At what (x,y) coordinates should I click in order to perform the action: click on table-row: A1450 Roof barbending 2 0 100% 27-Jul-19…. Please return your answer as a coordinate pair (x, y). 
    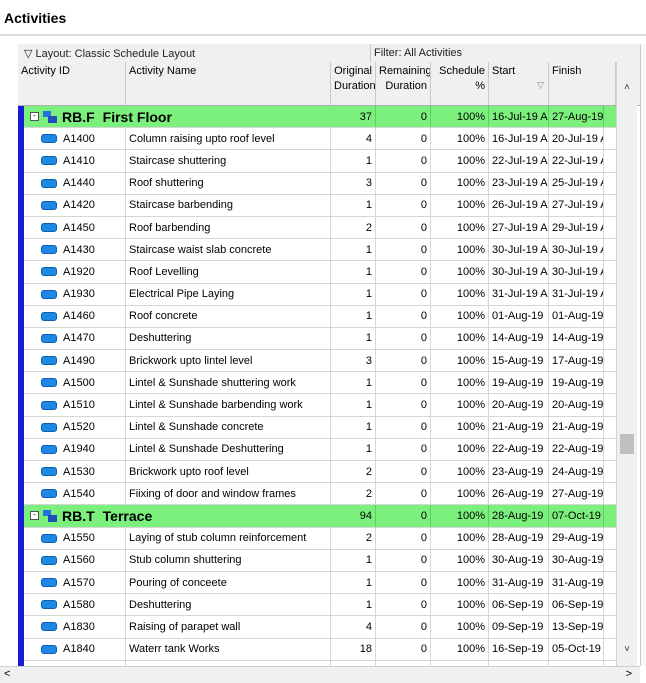
    Looking at the image, I should click on (320, 228).